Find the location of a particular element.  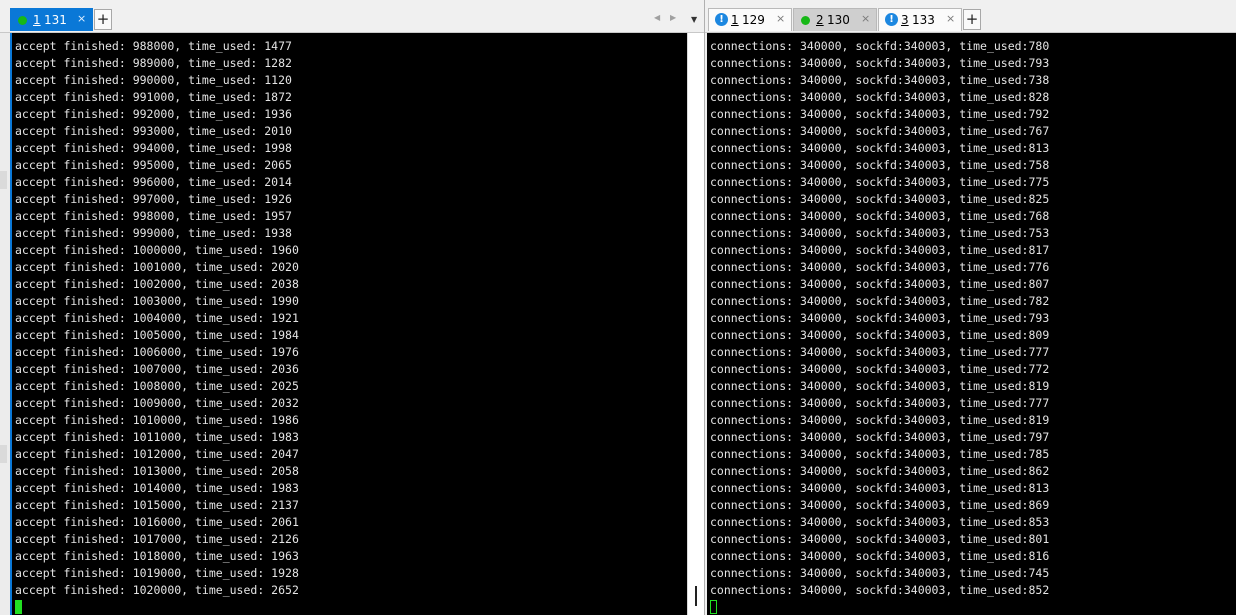

terminal-line: accept finished: 999000, time_used: 1938 is located at coordinates (153, 233).